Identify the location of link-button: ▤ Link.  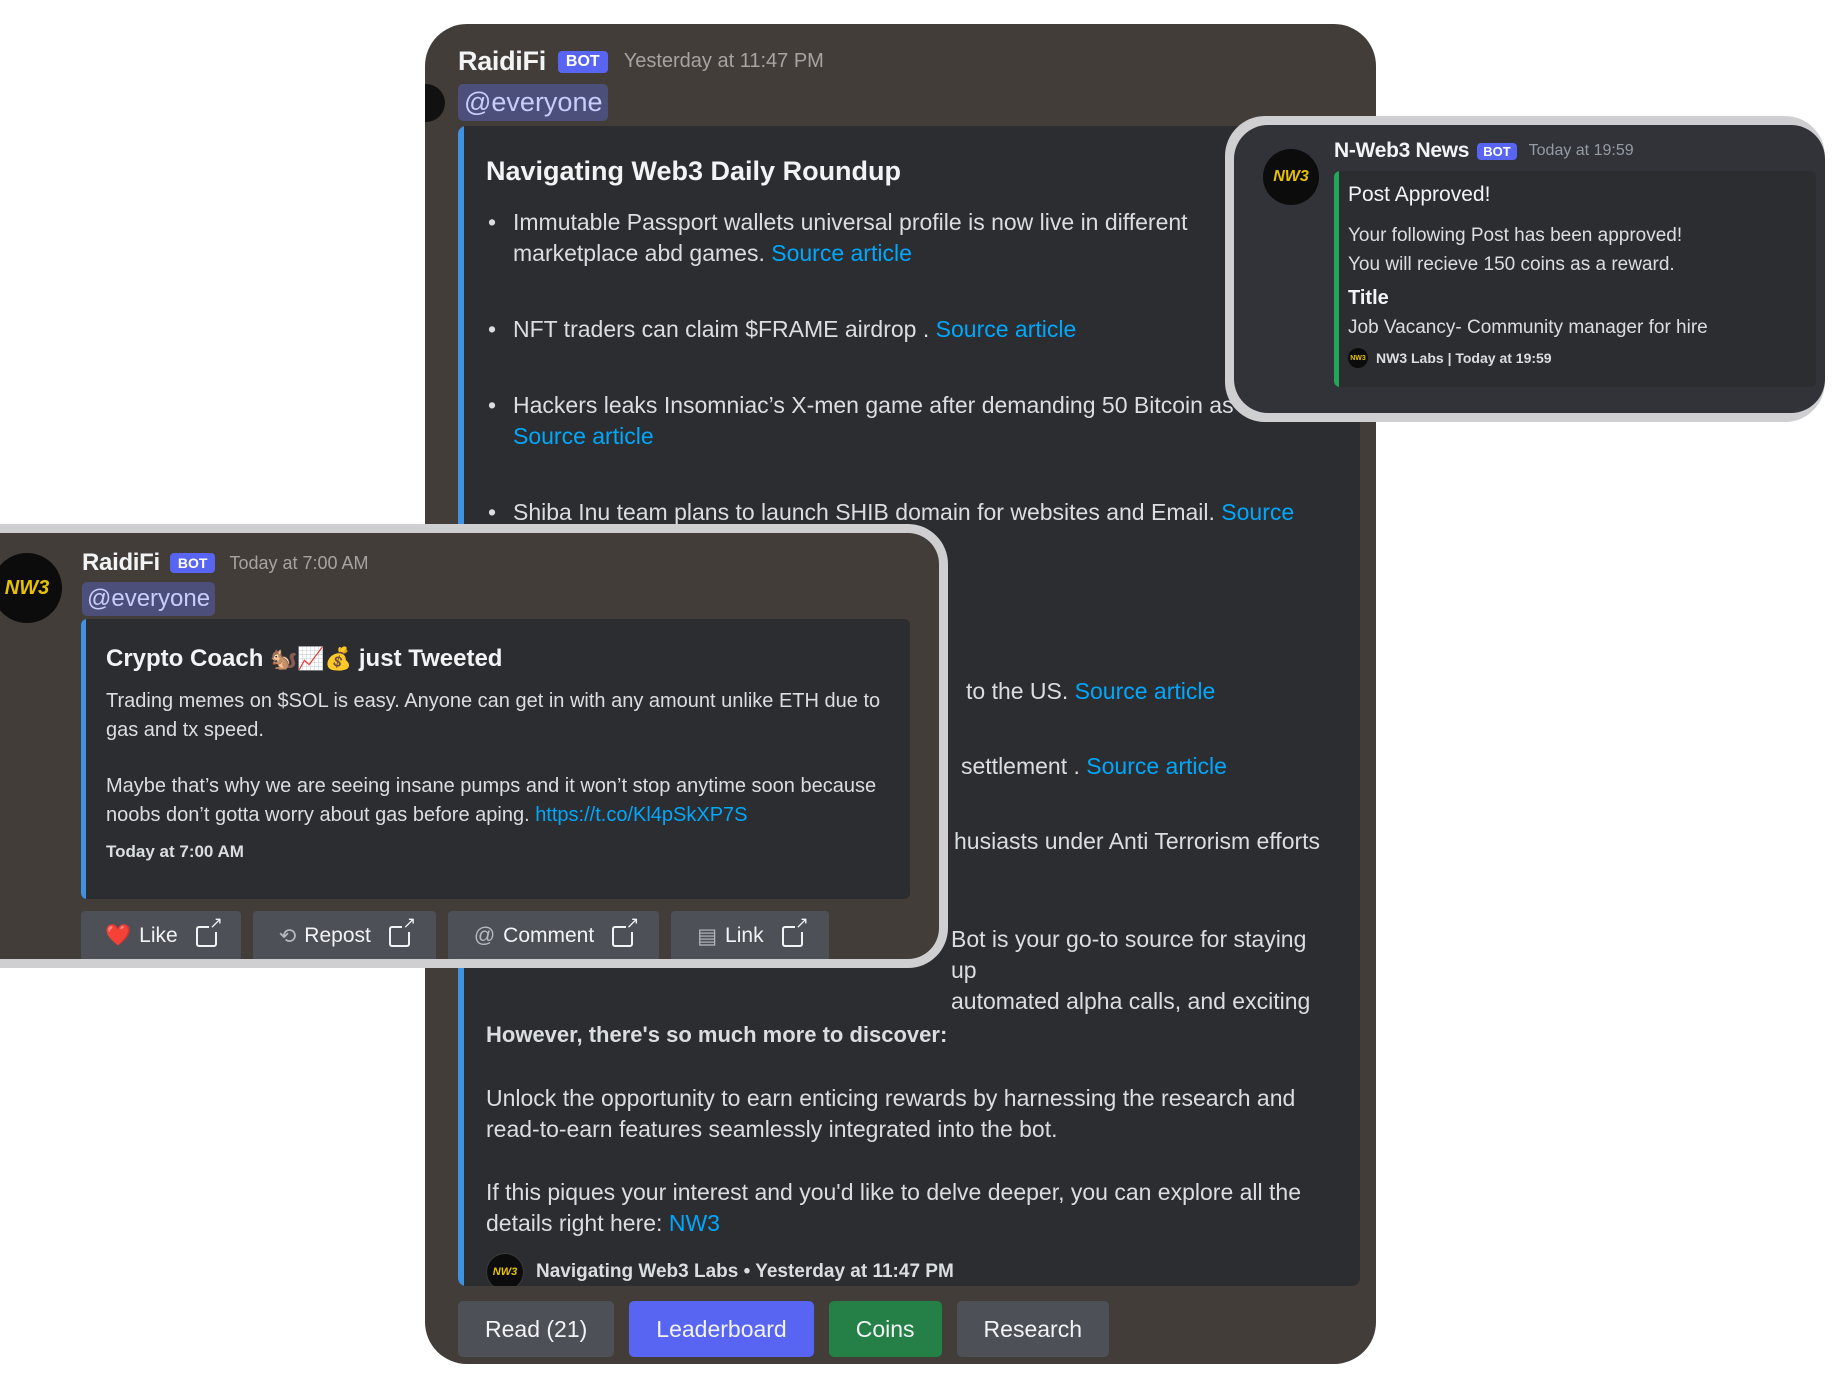
(750, 935).